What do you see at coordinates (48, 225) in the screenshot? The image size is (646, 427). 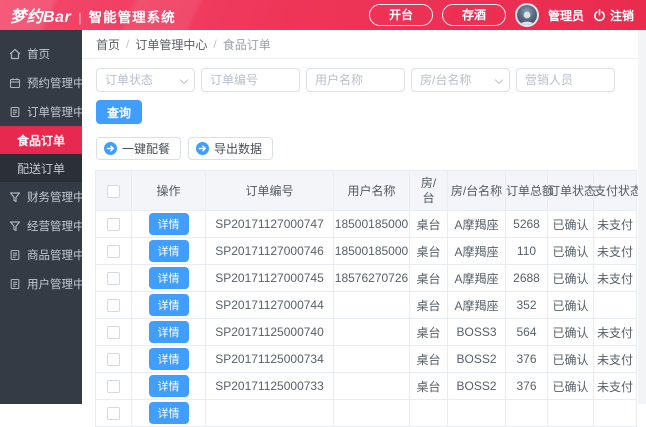 I see `sidebar-item-经营管理中心: 经营管理中心` at bounding box center [48, 225].